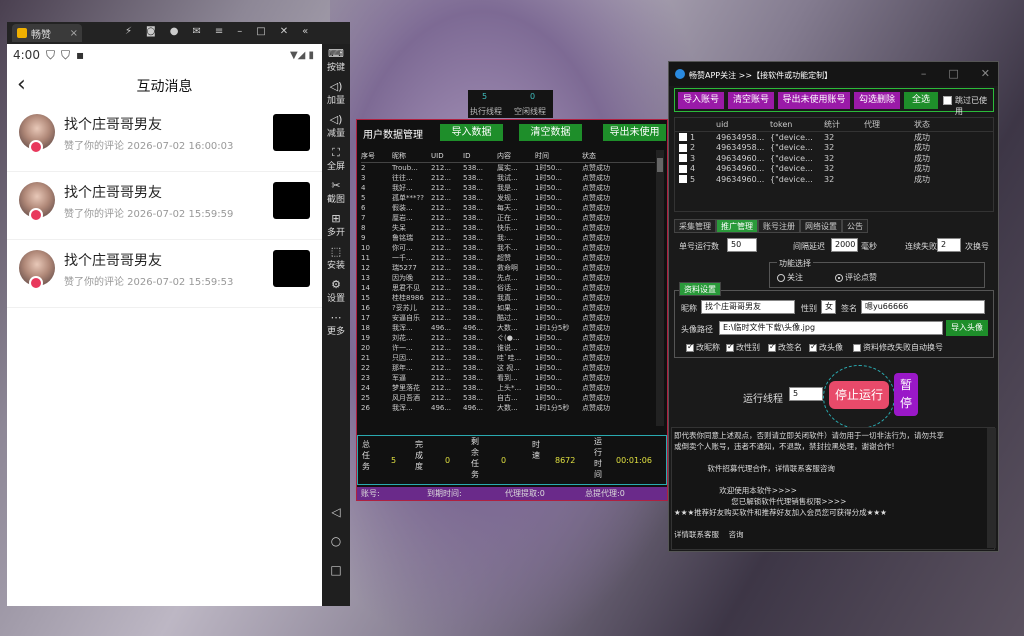 This screenshot has height=636, width=1024. Describe the element at coordinates (660, 288) in the screenshot. I see `table-scrollbar` at that location.